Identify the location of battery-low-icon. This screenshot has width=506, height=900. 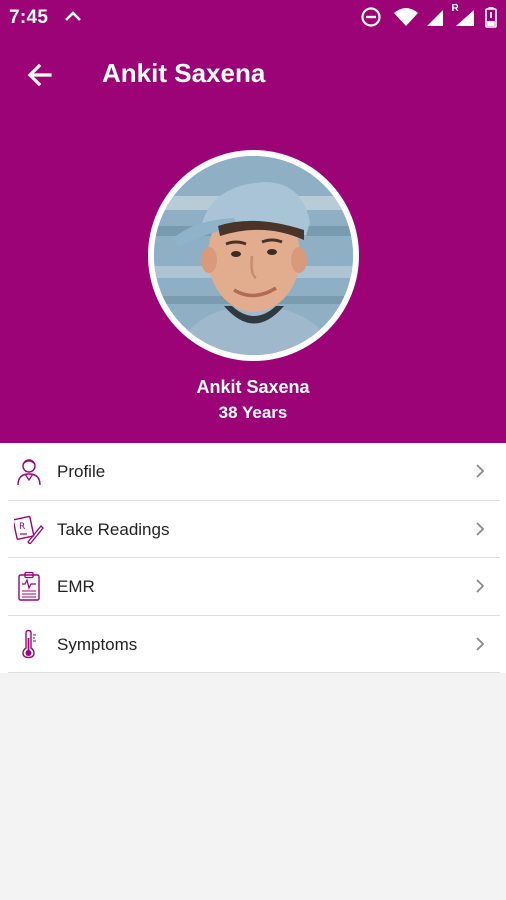
(491, 17).